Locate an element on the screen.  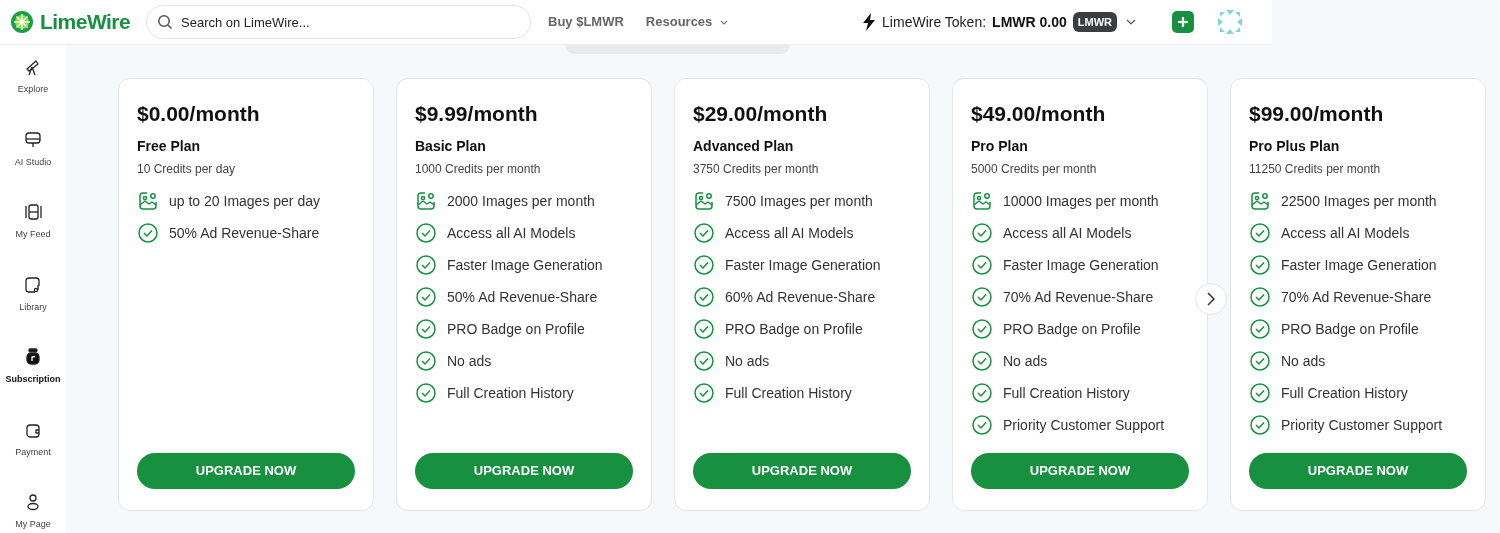
logo-text: LimeWire is located at coordinates (85, 22).